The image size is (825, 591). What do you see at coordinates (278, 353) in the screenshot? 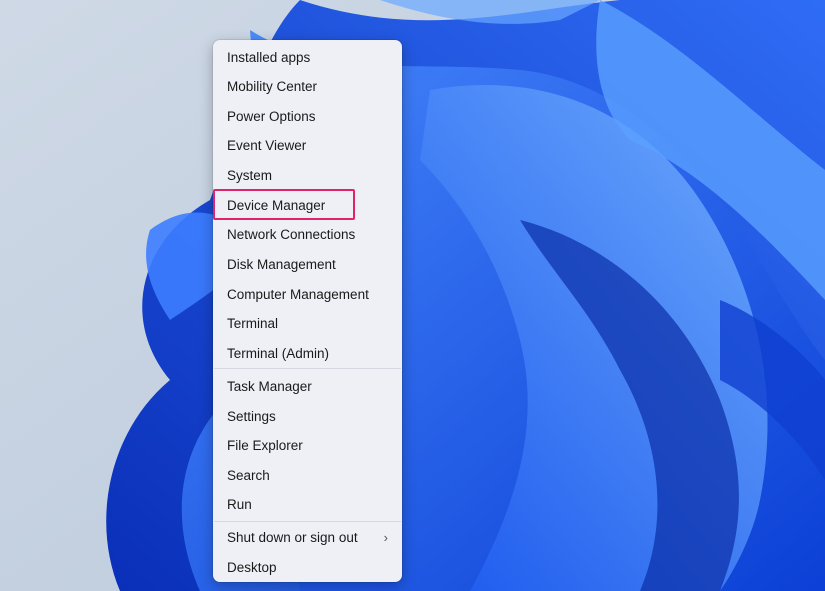
I see `menu-item-label: Terminal (Admin)` at bounding box center [278, 353].